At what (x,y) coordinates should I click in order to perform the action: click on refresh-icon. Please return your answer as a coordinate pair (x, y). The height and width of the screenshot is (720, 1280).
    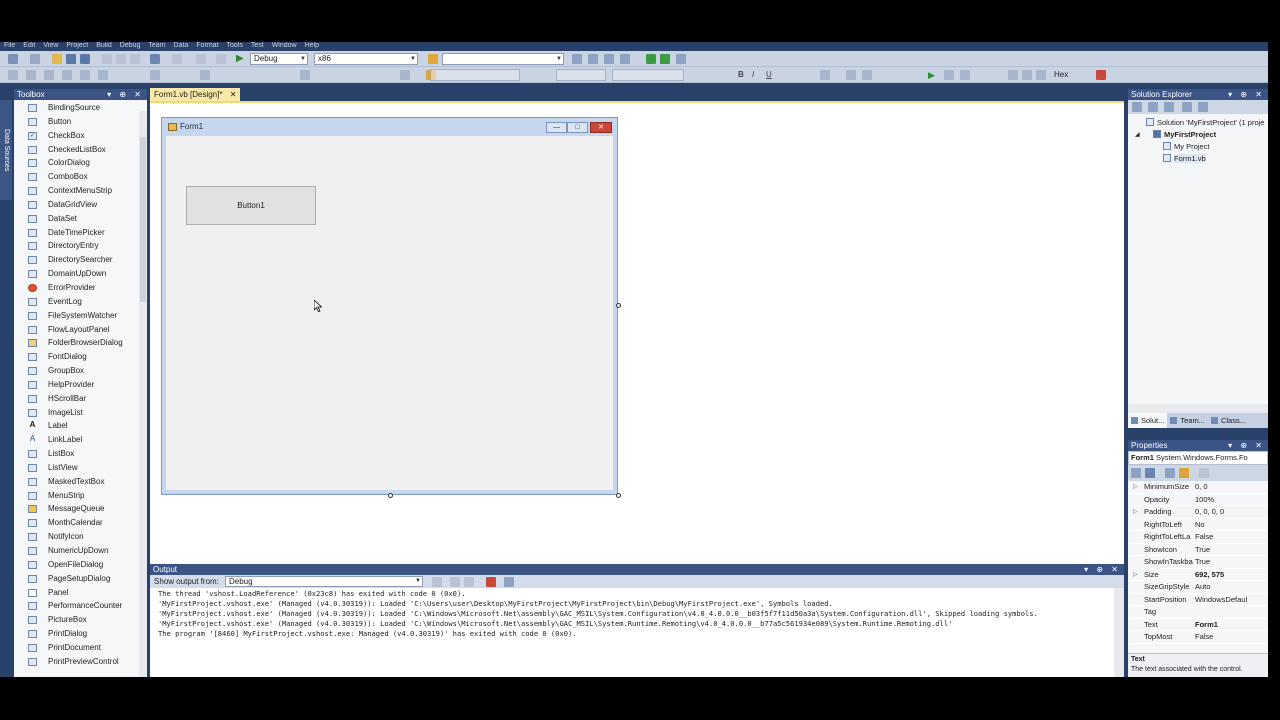
    Looking at the image, I should click on (1169, 107).